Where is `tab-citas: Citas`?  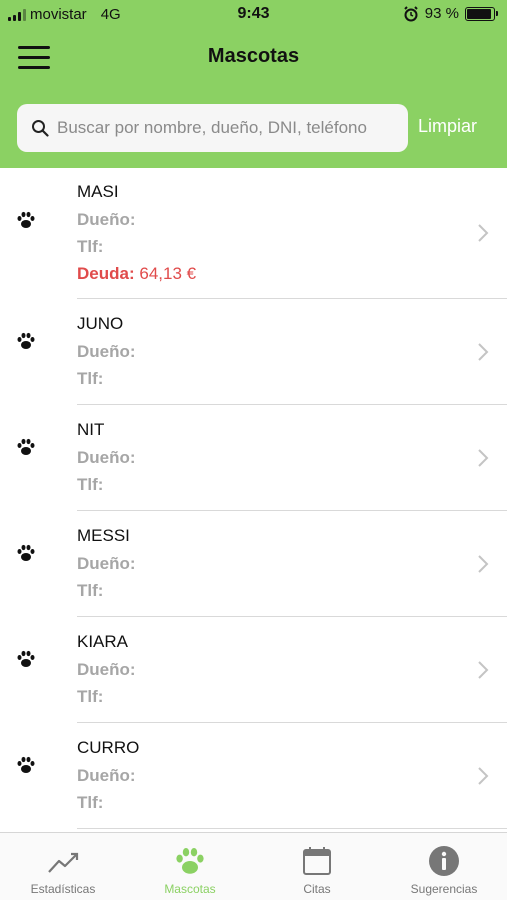 tab-citas: Citas is located at coordinates (317, 866).